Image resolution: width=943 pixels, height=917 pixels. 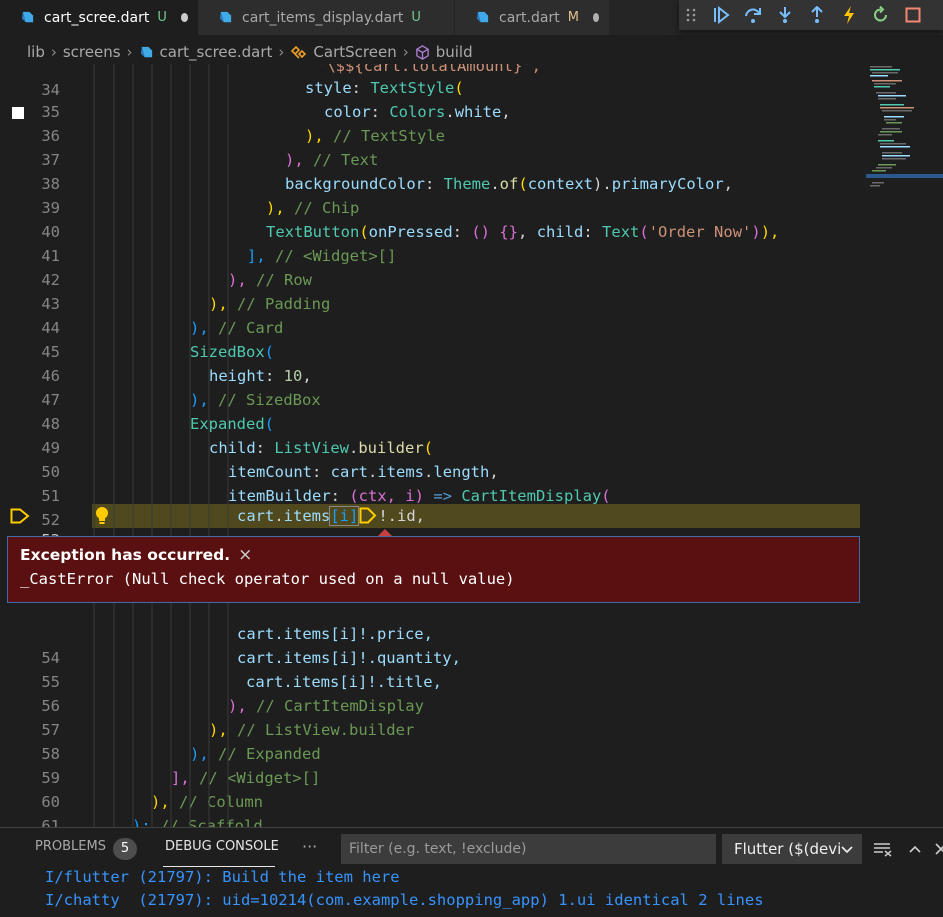 I want to click on stop-button, so click(x=913, y=15).